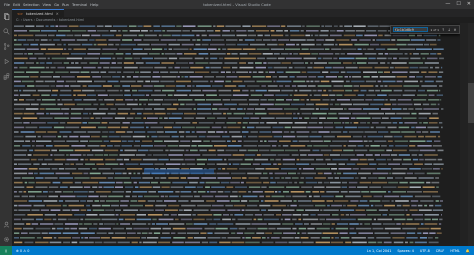 This screenshot has height=255, width=474. What do you see at coordinates (468, 251) in the screenshot?
I see `notifications-icon: 🔔` at bounding box center [468, 251].